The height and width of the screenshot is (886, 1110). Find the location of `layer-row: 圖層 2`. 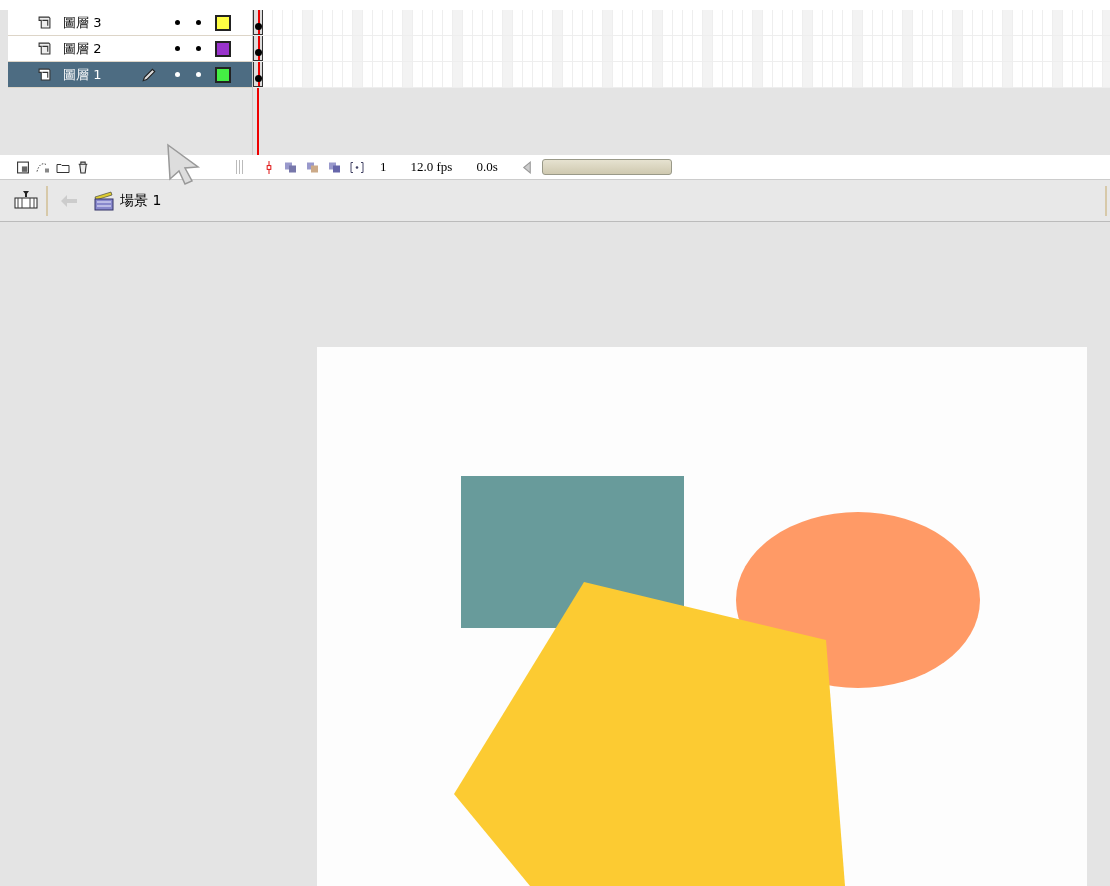

layer-row: 圖層 2 is located at coordinates (130, 49).